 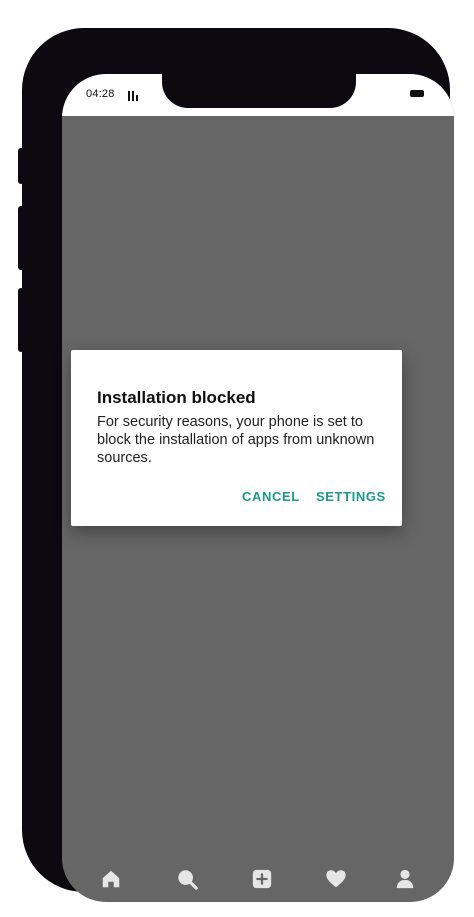 What do you see at coordinates (100, 94) in the screenshot?
I see `status-time: 04:28` at bounding box center [100, 94].